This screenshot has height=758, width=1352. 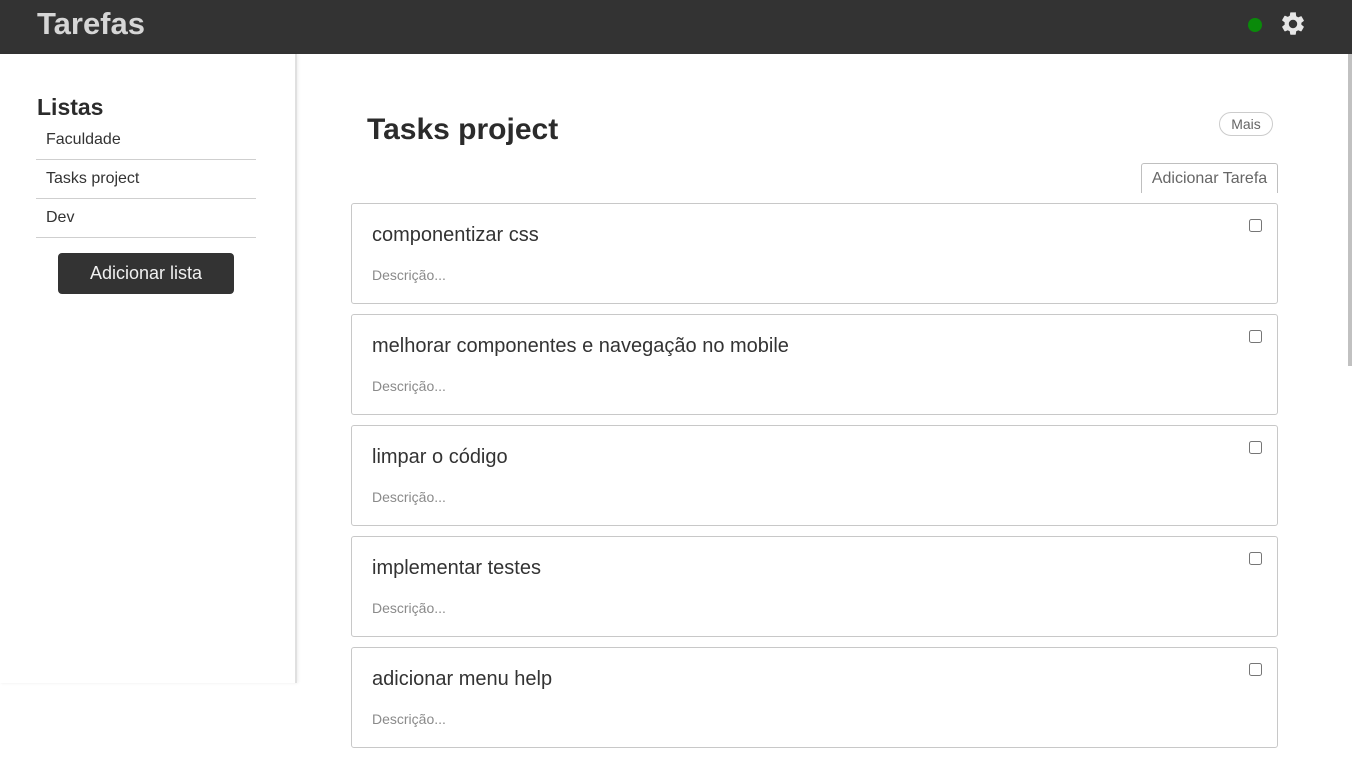 What do you see at coordinates (462, 679) in the screenshot?
I see `task-title: adicionar menu help` at bounding box center [462, 679].